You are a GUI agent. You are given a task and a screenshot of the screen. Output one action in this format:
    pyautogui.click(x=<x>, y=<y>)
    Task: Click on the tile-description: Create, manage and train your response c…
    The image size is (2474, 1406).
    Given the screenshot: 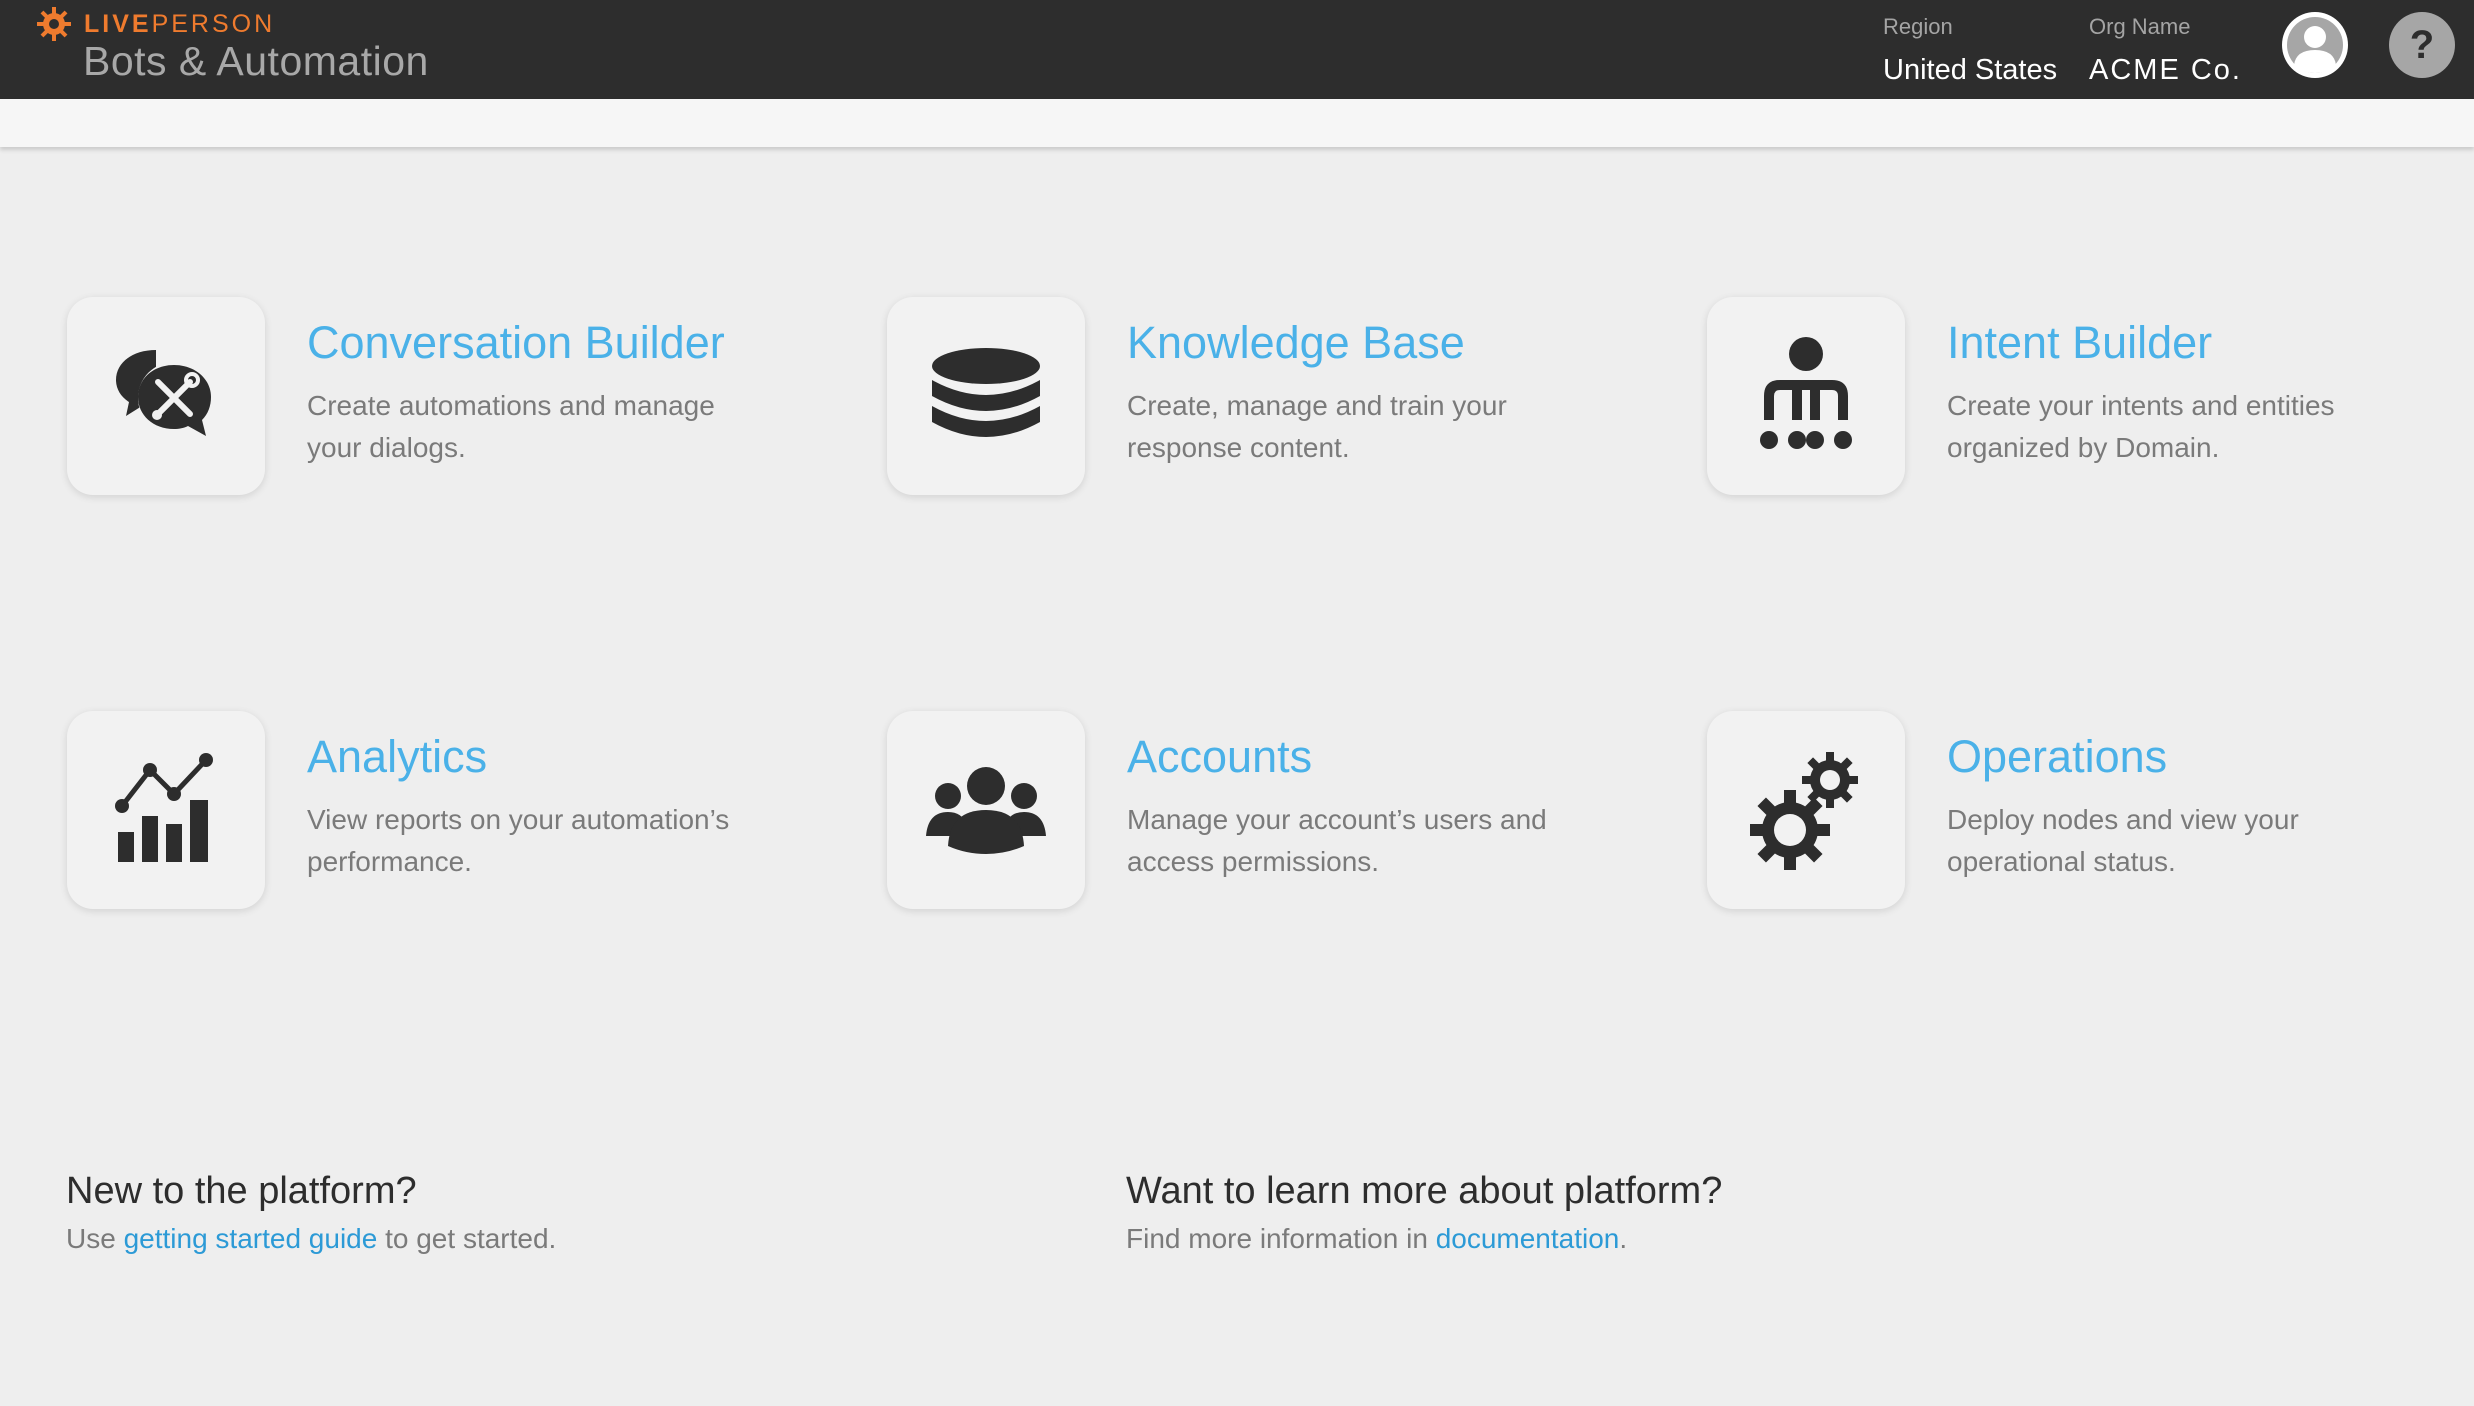 What is the action you would take?
    pyautogui.click(x=1317, y=426)
    